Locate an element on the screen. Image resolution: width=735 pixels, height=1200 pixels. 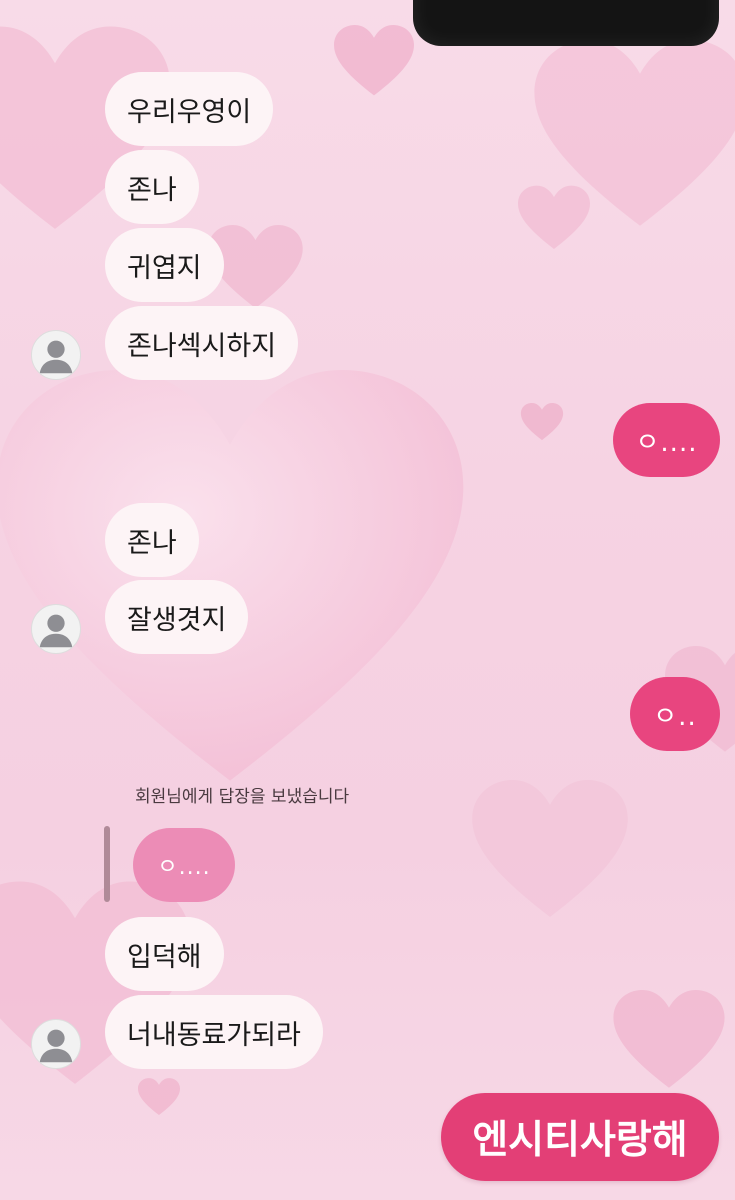
received-message: 우리우영이 is located at coordinates (189, 109).